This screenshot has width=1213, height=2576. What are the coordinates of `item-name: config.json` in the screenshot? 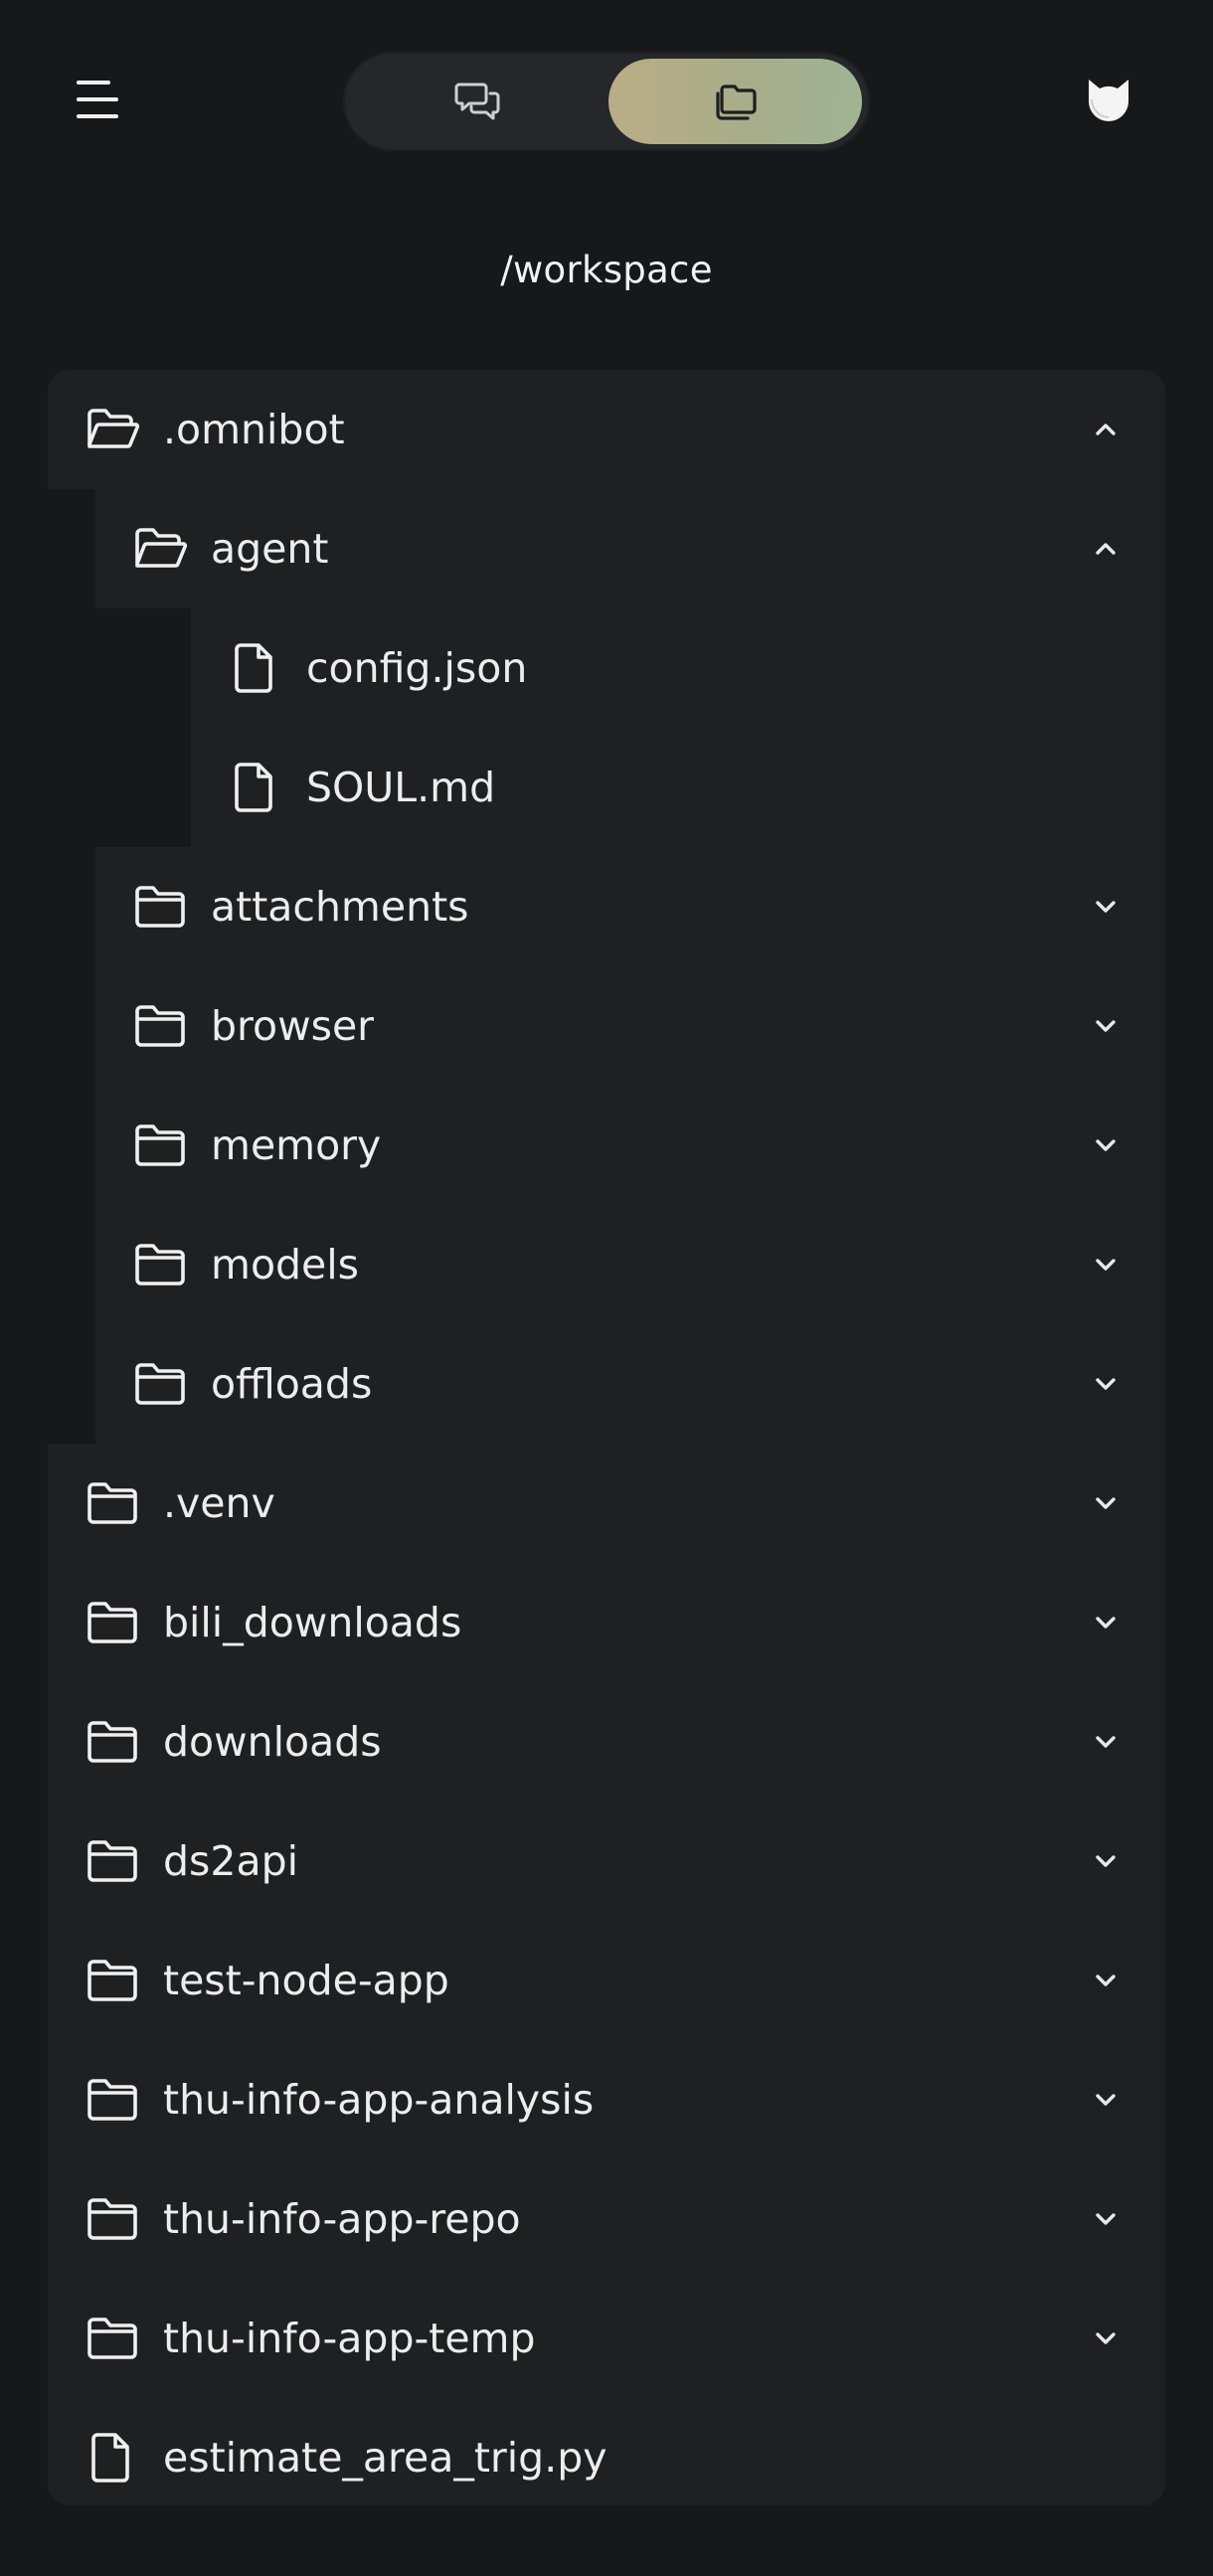 It's located at (417, 668).